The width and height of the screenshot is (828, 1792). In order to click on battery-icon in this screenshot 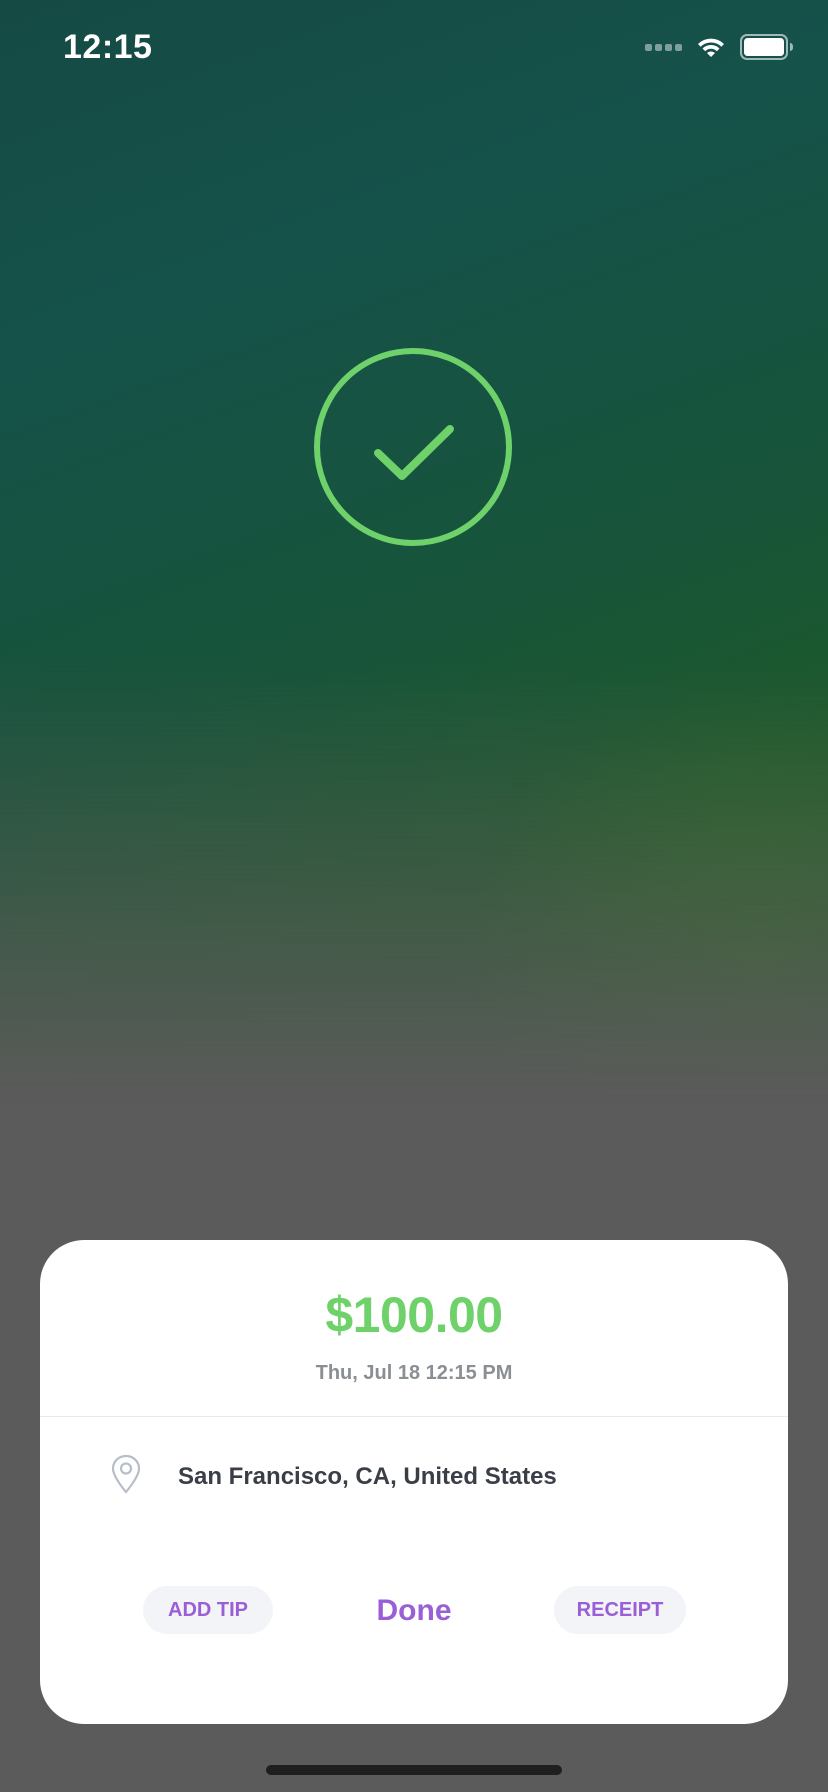, I will do `click(767, 47)`.